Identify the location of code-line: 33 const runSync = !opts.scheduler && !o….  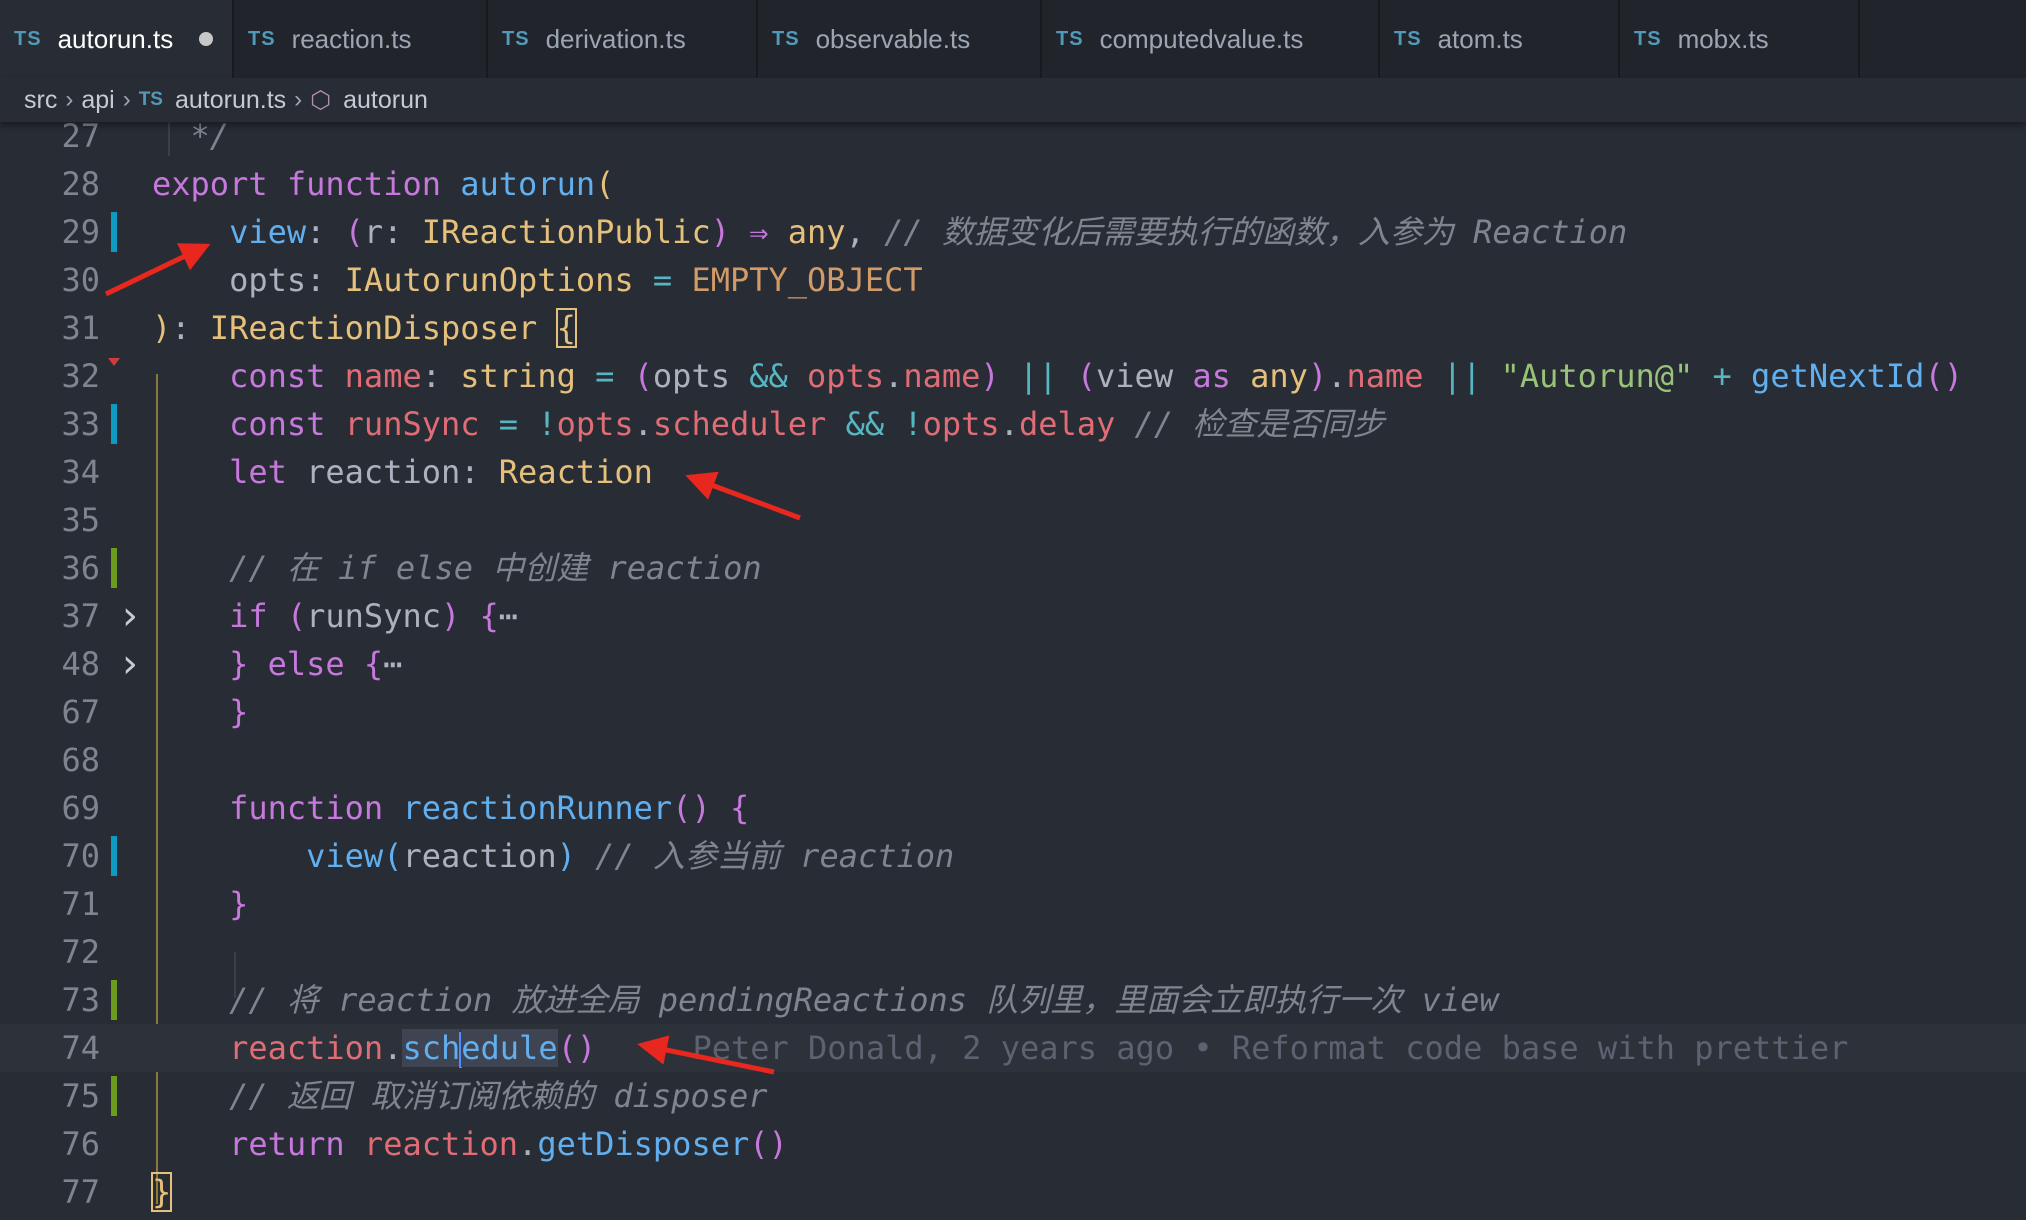
(1013, 424).